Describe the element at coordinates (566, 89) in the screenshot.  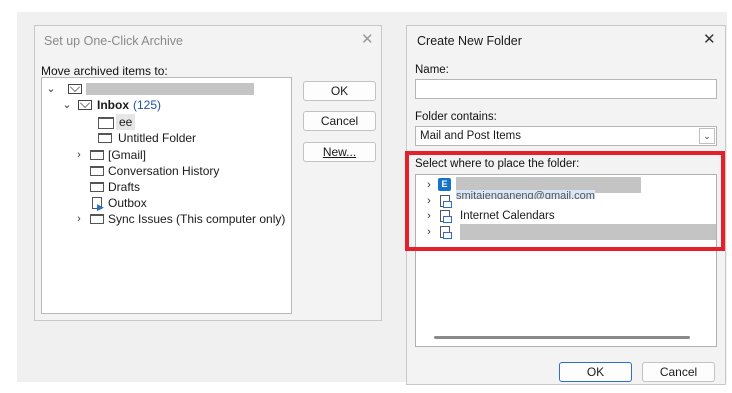
I see `name-input` at that location.